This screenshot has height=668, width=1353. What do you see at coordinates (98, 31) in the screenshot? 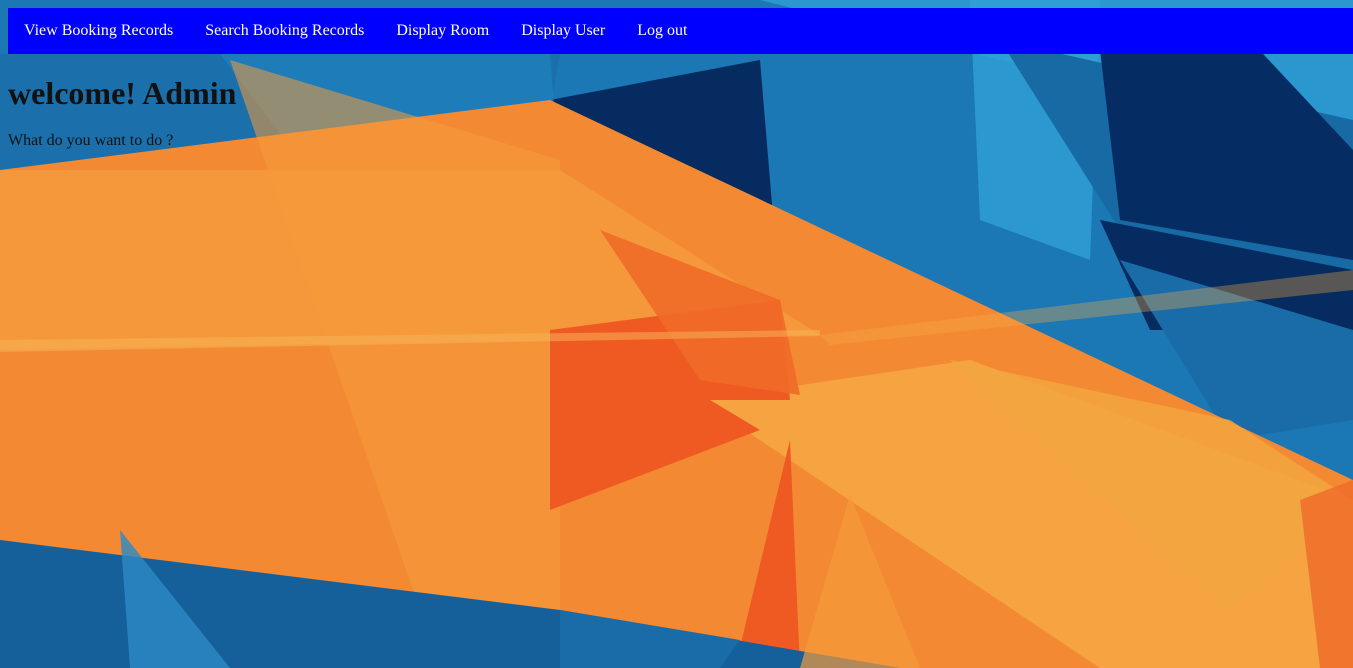
I see `nav-view-booking-records: View Booking Records` at bounding box center [98, 31].